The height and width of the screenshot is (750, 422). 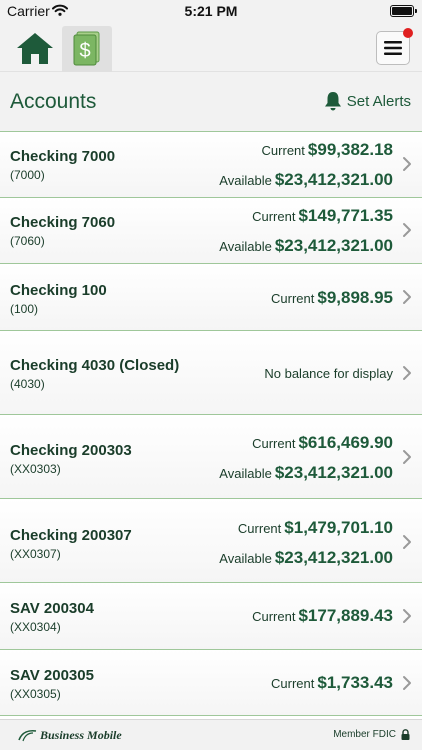 I want to click on account-number: (7060), so click(x=27, y=241).